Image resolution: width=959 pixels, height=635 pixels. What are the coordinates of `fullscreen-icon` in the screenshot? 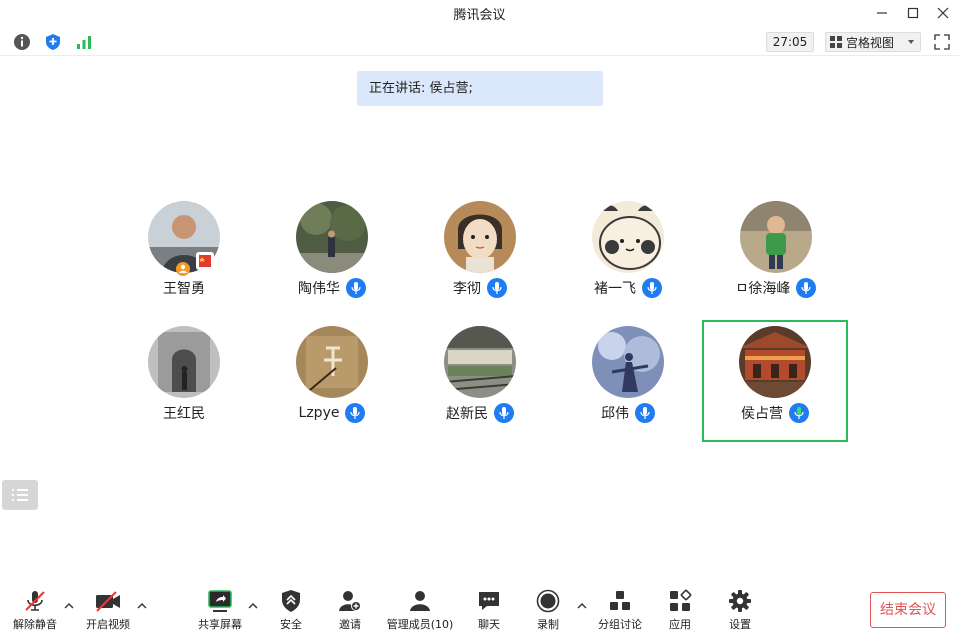 It's located at (942, 42).